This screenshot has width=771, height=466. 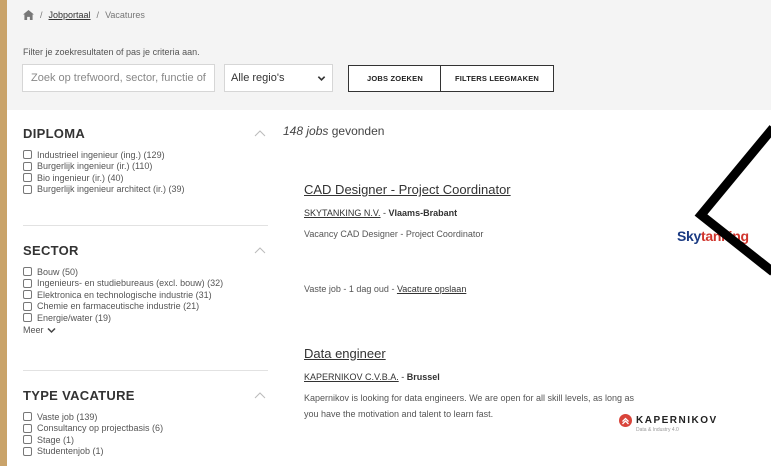 I want to click on save-vacancy-link: Vacature opslaan, so click(x=431, y=289).